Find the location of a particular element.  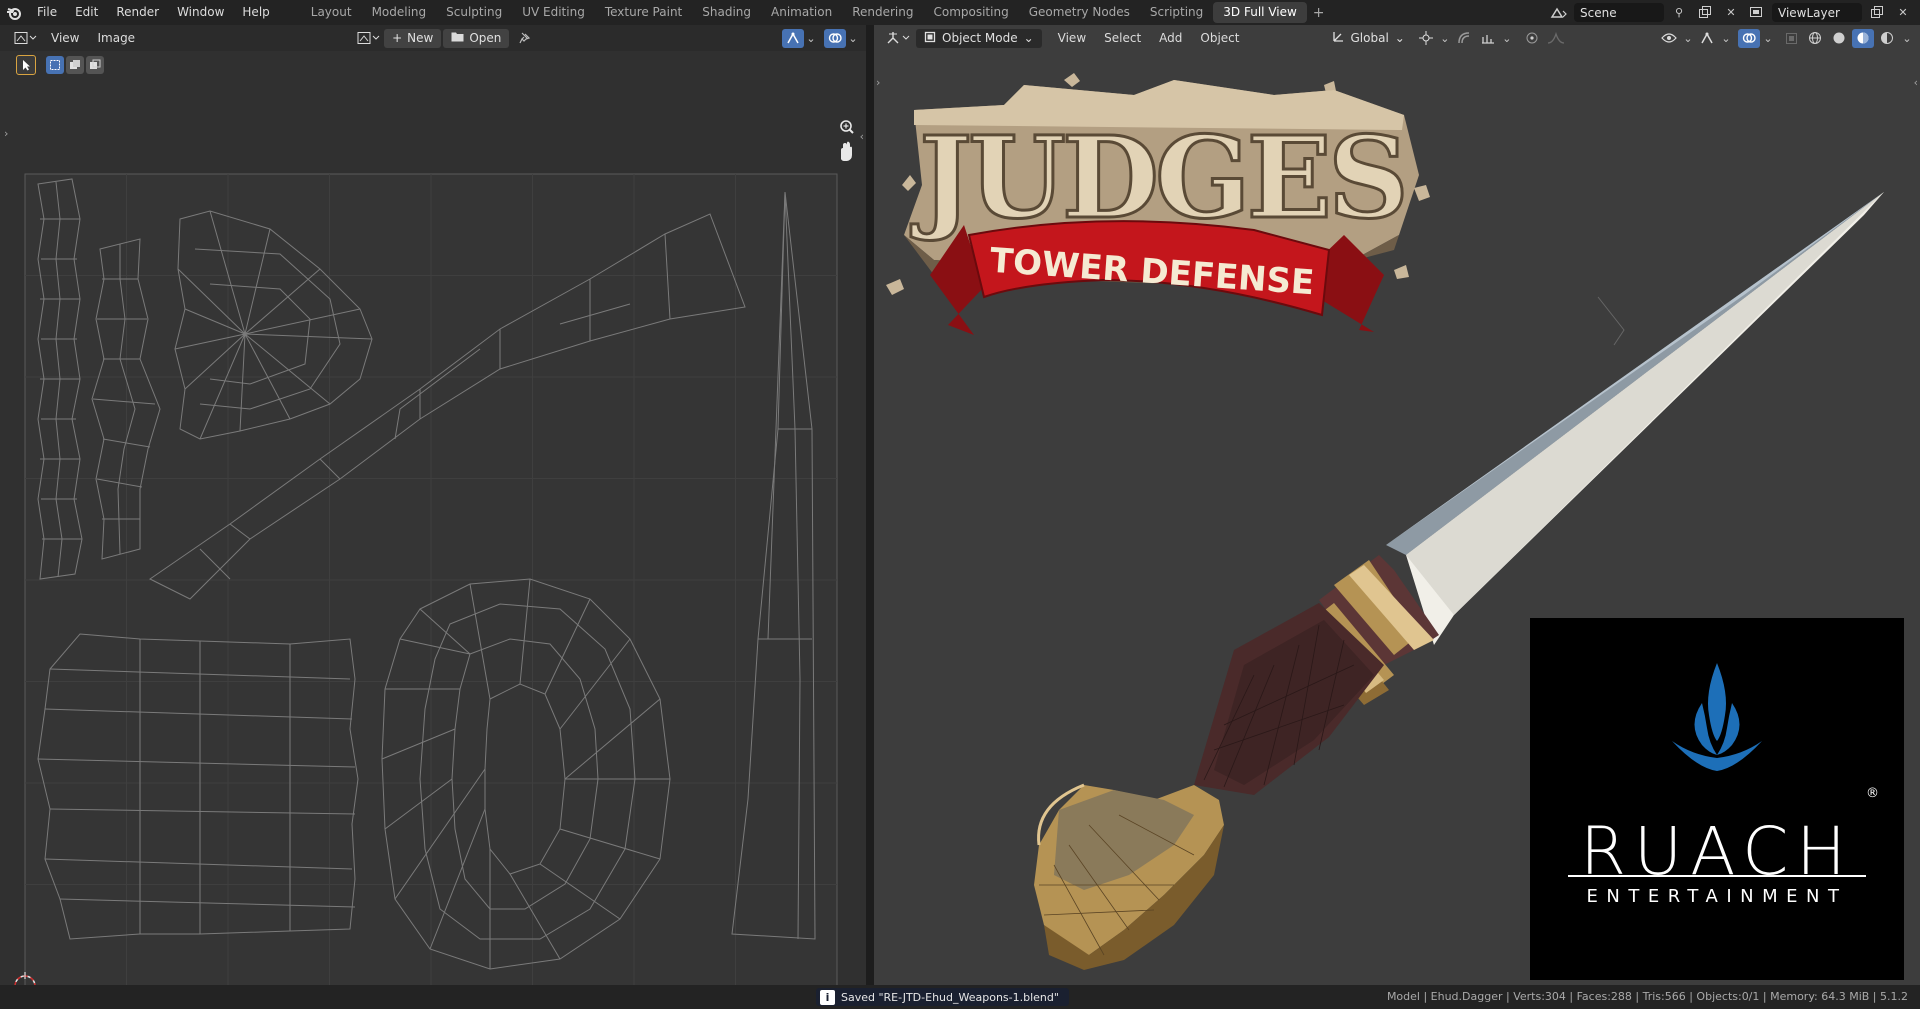

overlays-icon is located at coordinates (835, 38).